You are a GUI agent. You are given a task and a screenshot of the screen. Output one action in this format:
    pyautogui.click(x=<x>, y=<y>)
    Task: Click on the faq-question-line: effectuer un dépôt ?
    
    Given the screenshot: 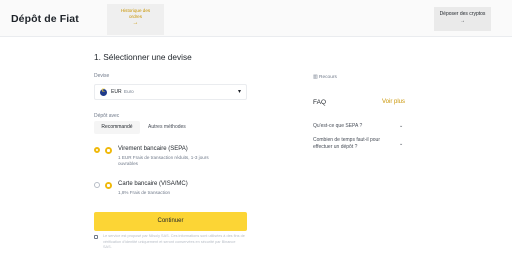 What is the action you would take?
    pyautogui.click(x=335, y=147)
    